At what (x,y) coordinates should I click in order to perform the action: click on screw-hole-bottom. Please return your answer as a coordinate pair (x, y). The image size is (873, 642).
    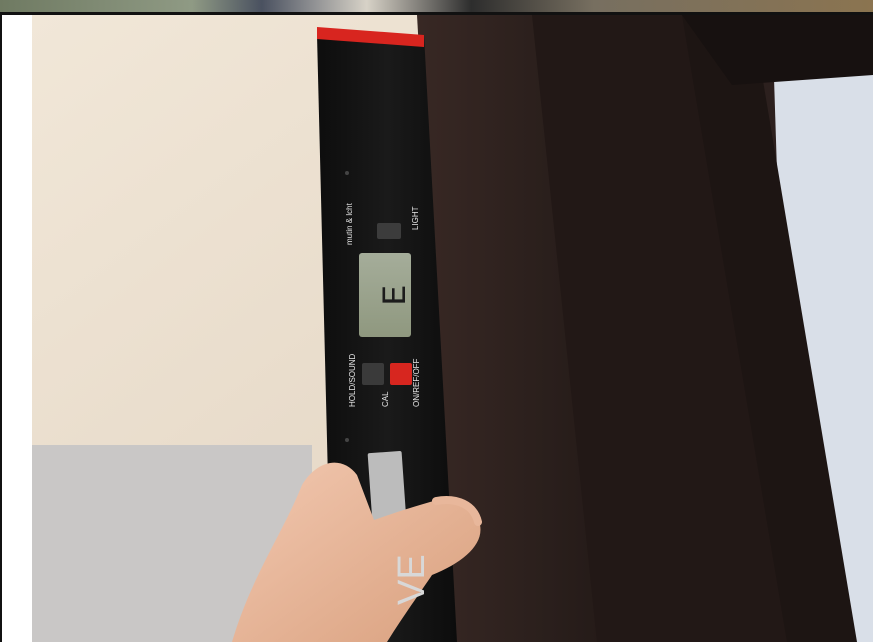
    Looking at the image, I should click on (347, 440).